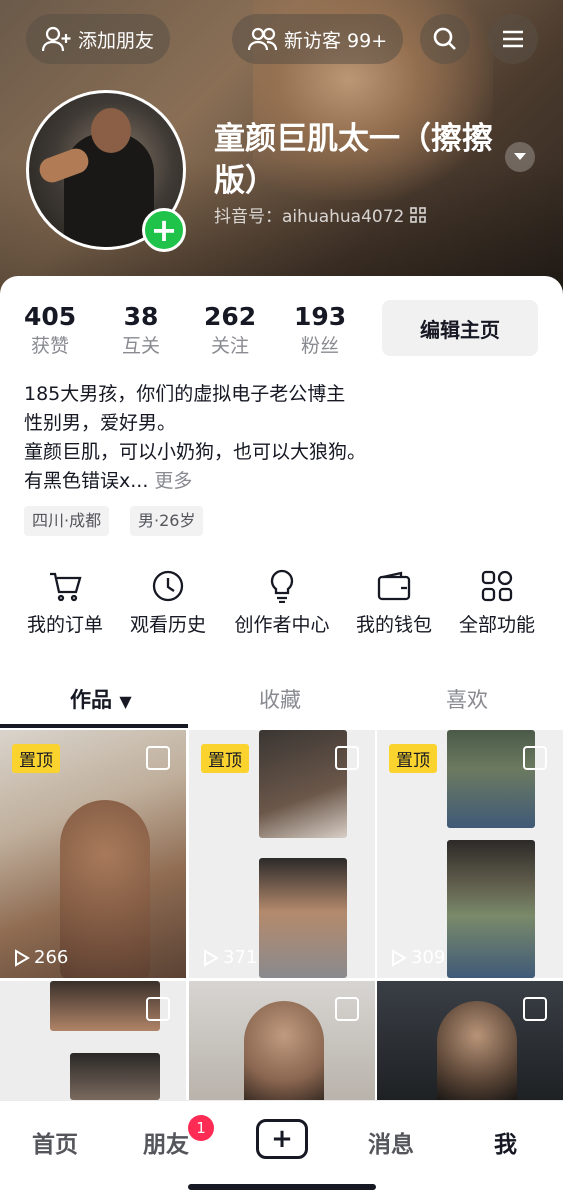 The image size is (563, 1200). Describe the element at coordinates (116, 40) in the screenshot. I see `add-friend-label: 添加朋友` at that location.